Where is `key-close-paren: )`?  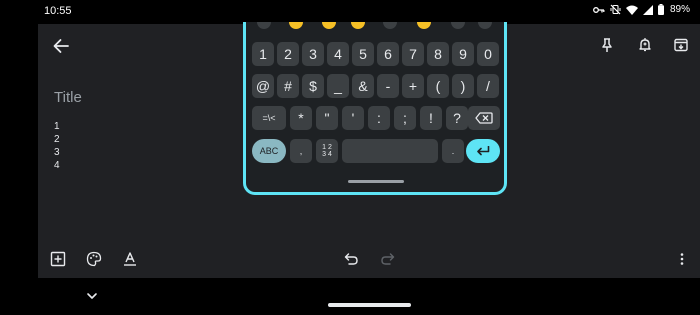 key-close-paren: ) is located at coordinates (463, 86).